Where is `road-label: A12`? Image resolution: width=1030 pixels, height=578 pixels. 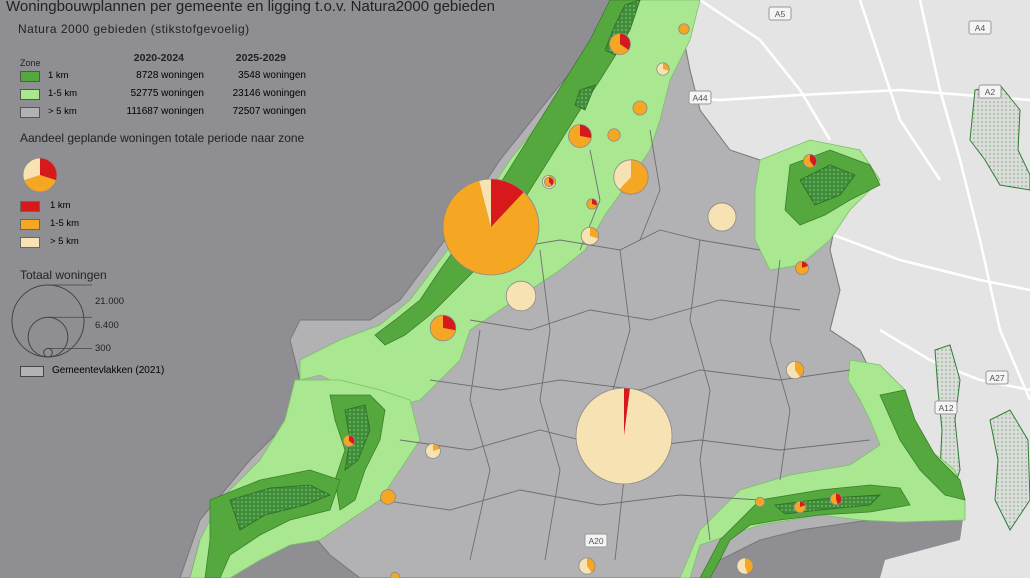
road-label: A12 is located at coordinates (946, 407).